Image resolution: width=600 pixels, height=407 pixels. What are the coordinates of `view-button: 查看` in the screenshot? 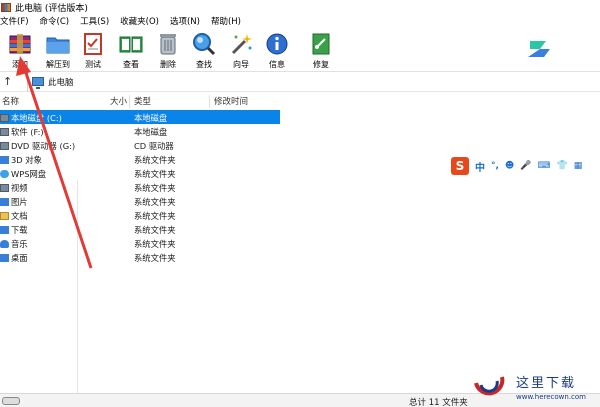 It's located at (131, 50).